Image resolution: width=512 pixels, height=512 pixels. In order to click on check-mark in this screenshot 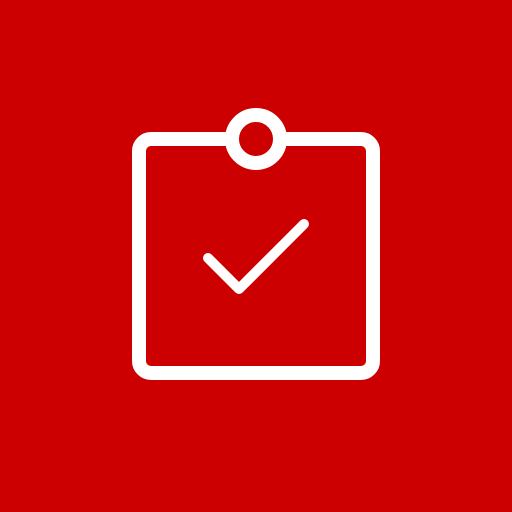, I will do `click(256, 256)`.